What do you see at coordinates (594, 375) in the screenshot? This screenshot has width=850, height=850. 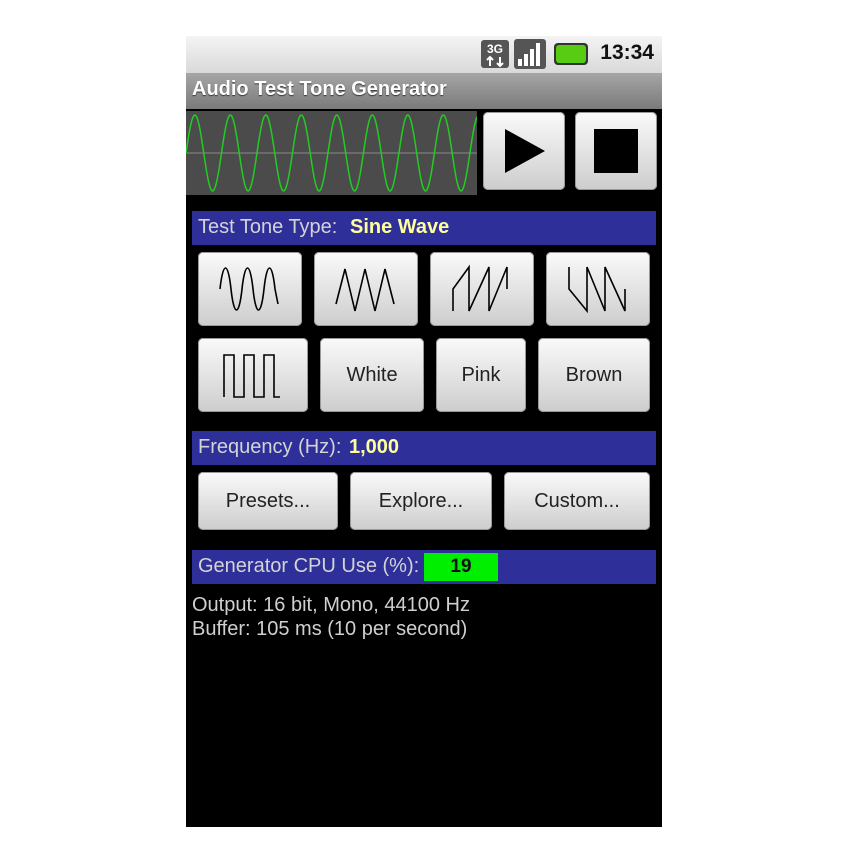 I see `brown-noise-button: Brown` at bounding box center [594, 375].